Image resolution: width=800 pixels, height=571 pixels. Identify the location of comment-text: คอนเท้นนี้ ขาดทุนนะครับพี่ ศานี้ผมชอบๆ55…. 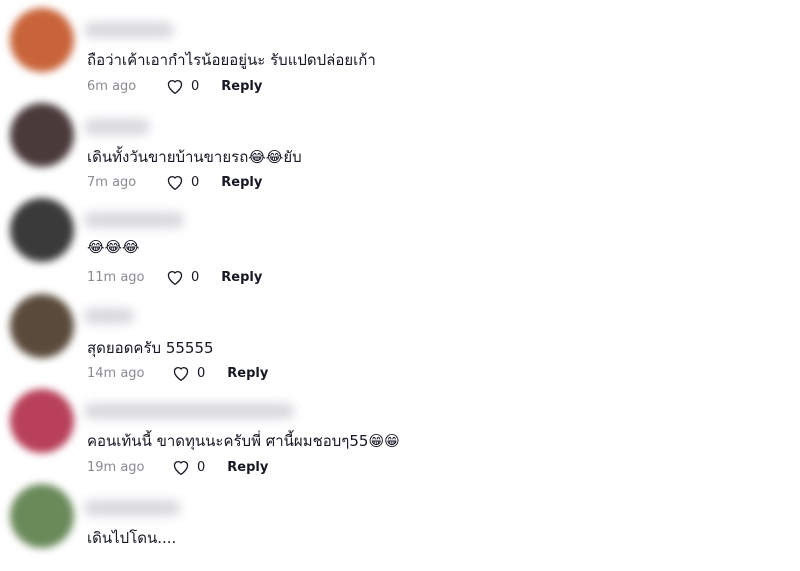
(243, 441).